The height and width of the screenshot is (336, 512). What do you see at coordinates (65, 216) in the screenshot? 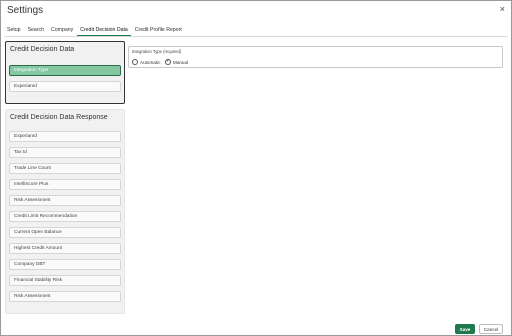
I see `list-item: Credit Limit Recommendation` at bounding box center [65, 216].